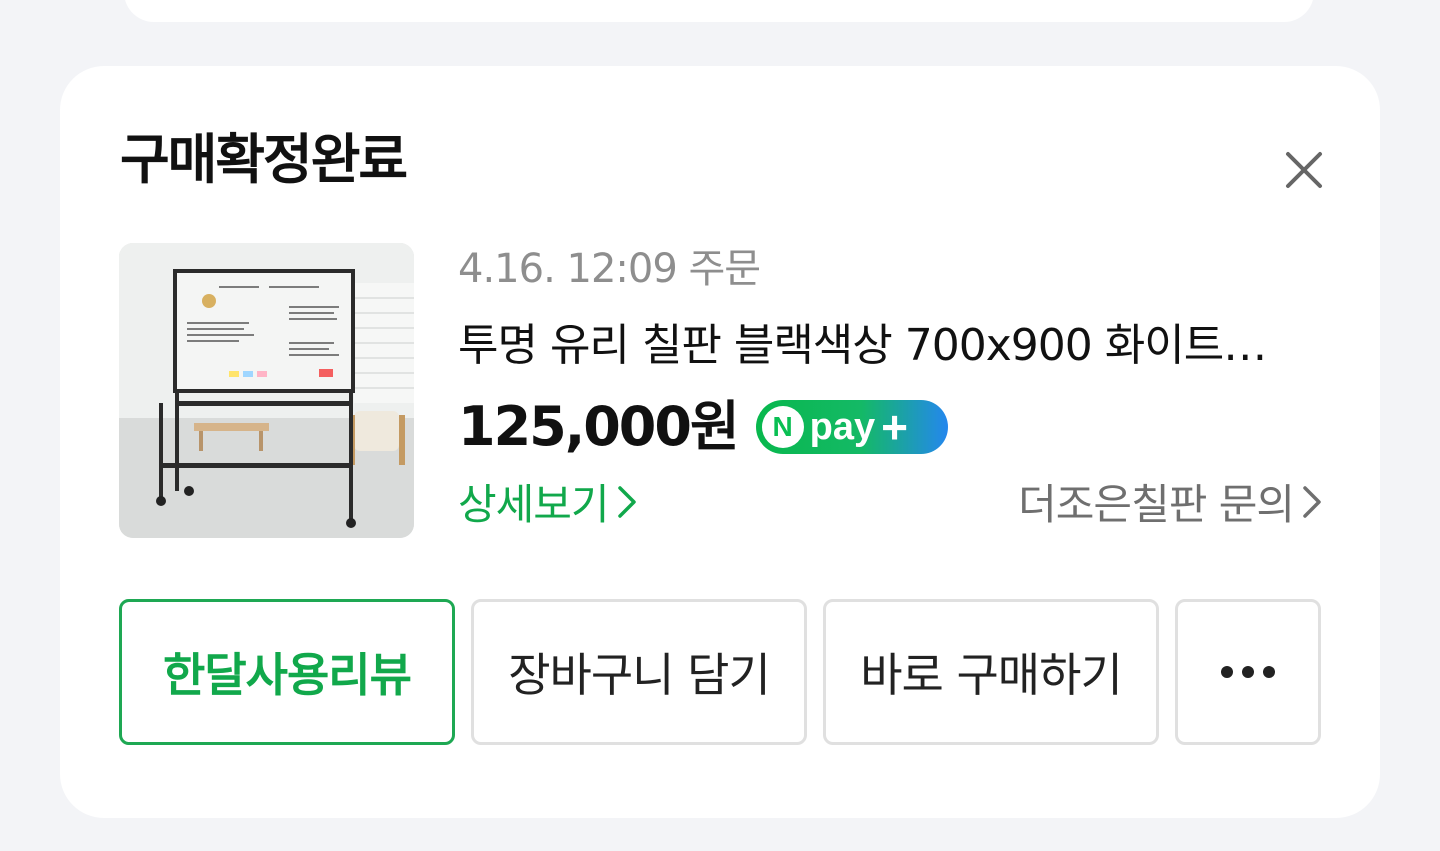 The image size is (1440, 851). I want to click on more-options-button, so click(1248, 672).